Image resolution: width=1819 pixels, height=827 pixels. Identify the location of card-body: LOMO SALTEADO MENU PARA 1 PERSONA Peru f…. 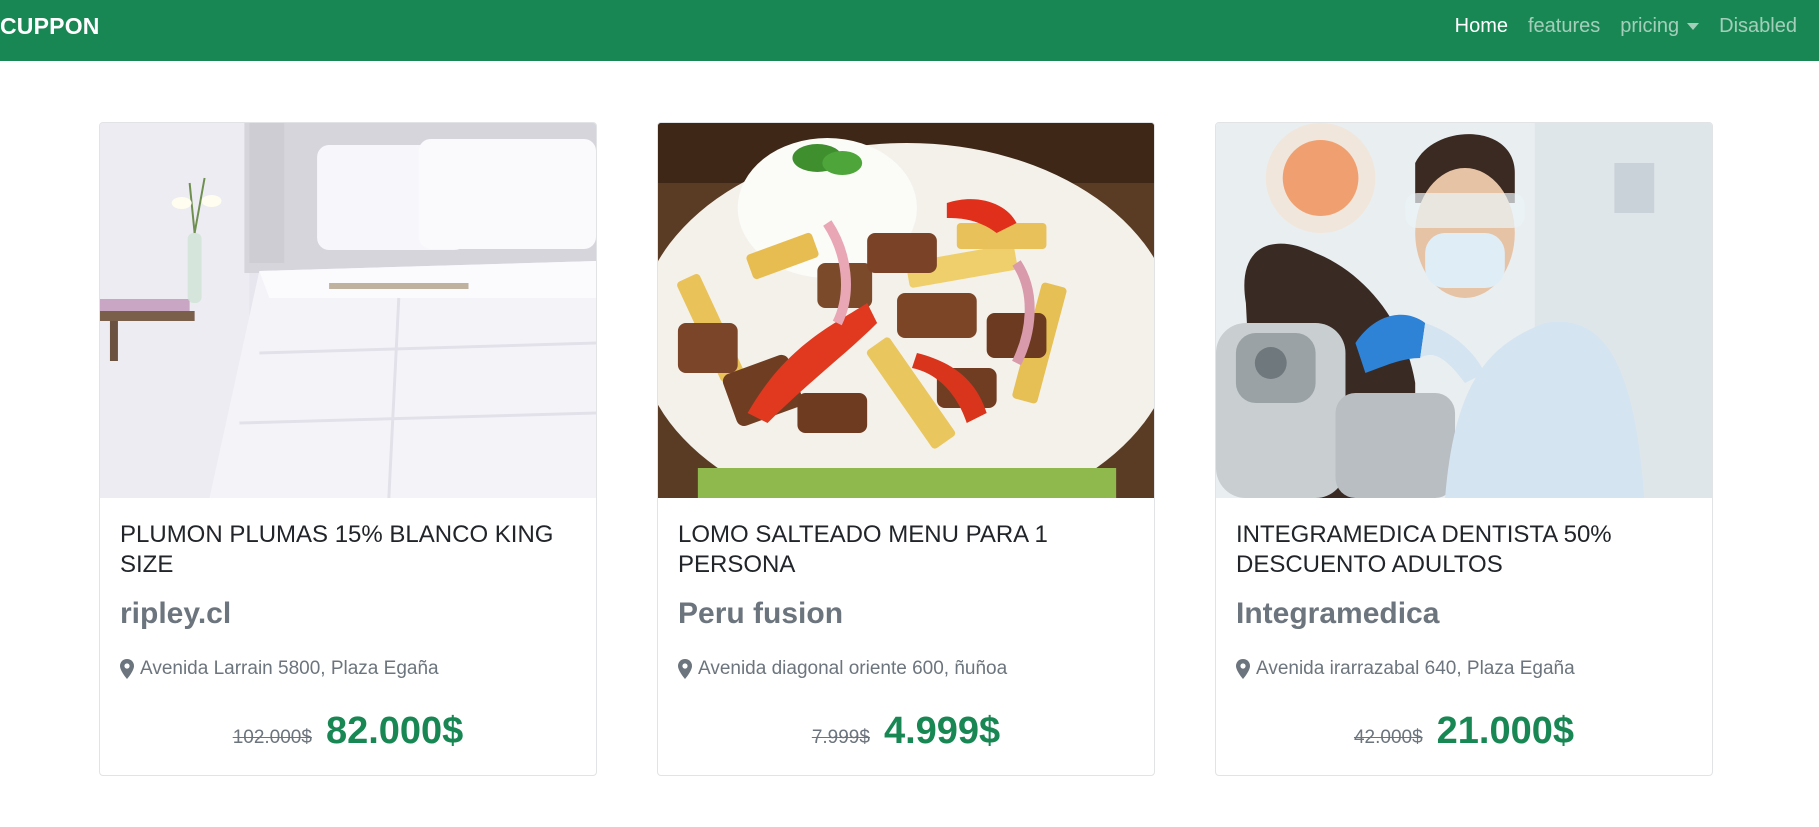
(906, 636).